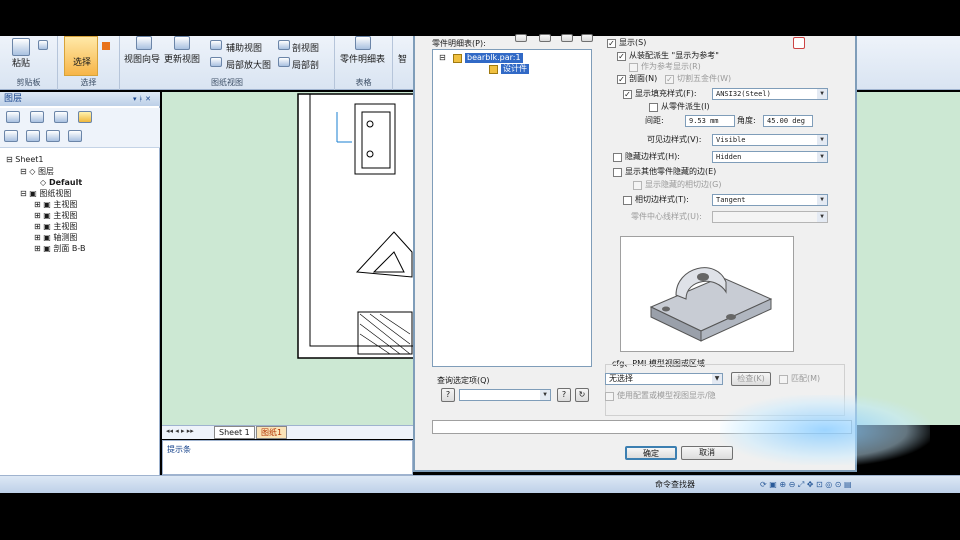 This screenshot has width=960, height=540. What do you see at coordinates (442, 57) in the screenshot?
I see `tree-collapse-icon: ⊟` at bounding box center [442, 57].